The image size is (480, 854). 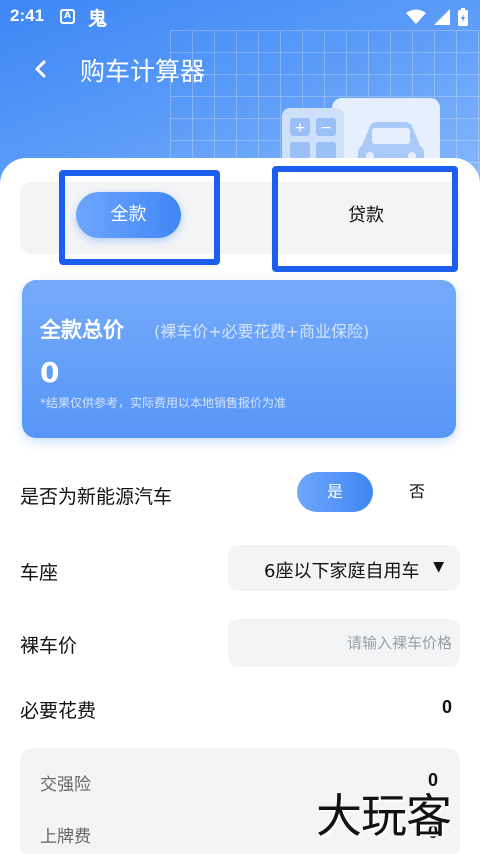 I want to click on necessary-fees-value: 0, so click(x=446, y=707).